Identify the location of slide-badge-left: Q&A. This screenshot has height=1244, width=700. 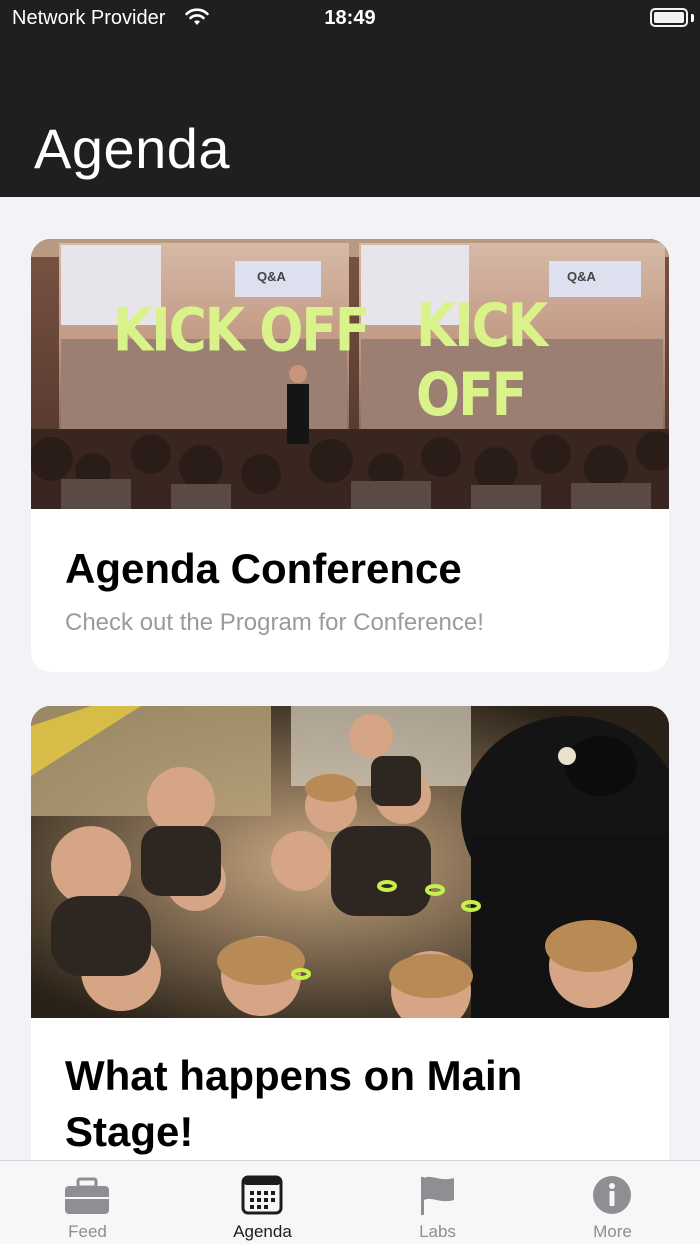
(271, 276).